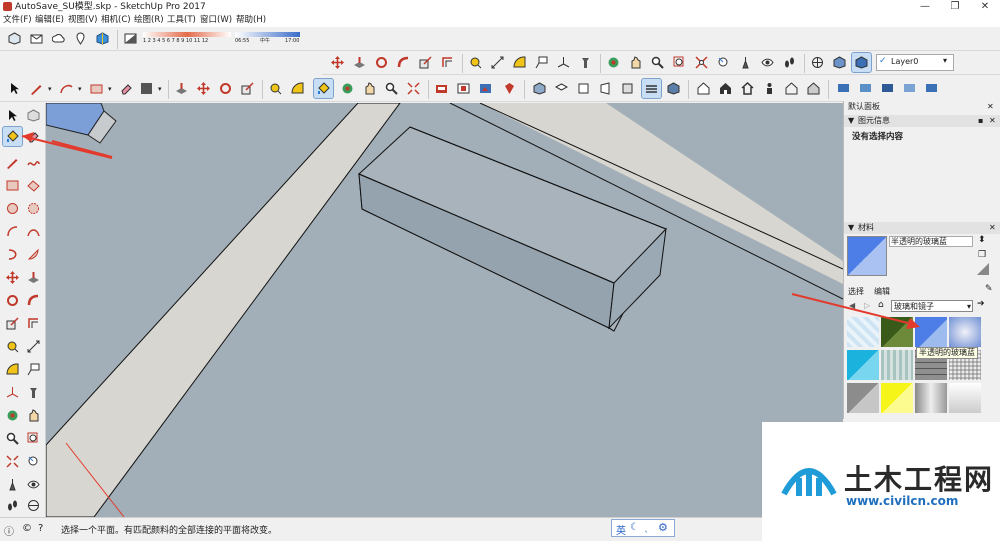 The height and width of the screenshot is (541, 1000). I want to click on rectangle-tool, so click(12, 185).